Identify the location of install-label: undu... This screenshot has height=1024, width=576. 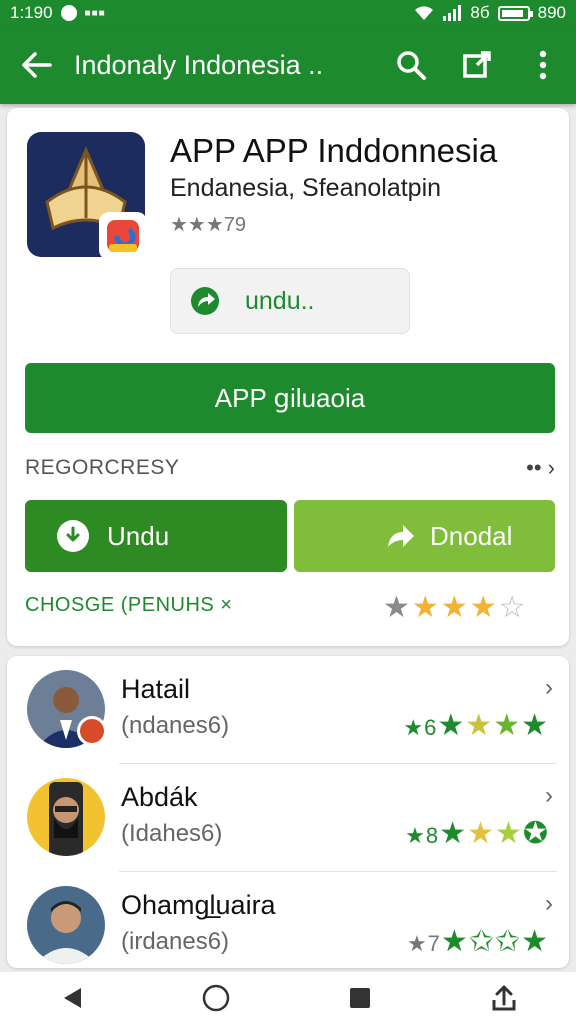
(280, 300).